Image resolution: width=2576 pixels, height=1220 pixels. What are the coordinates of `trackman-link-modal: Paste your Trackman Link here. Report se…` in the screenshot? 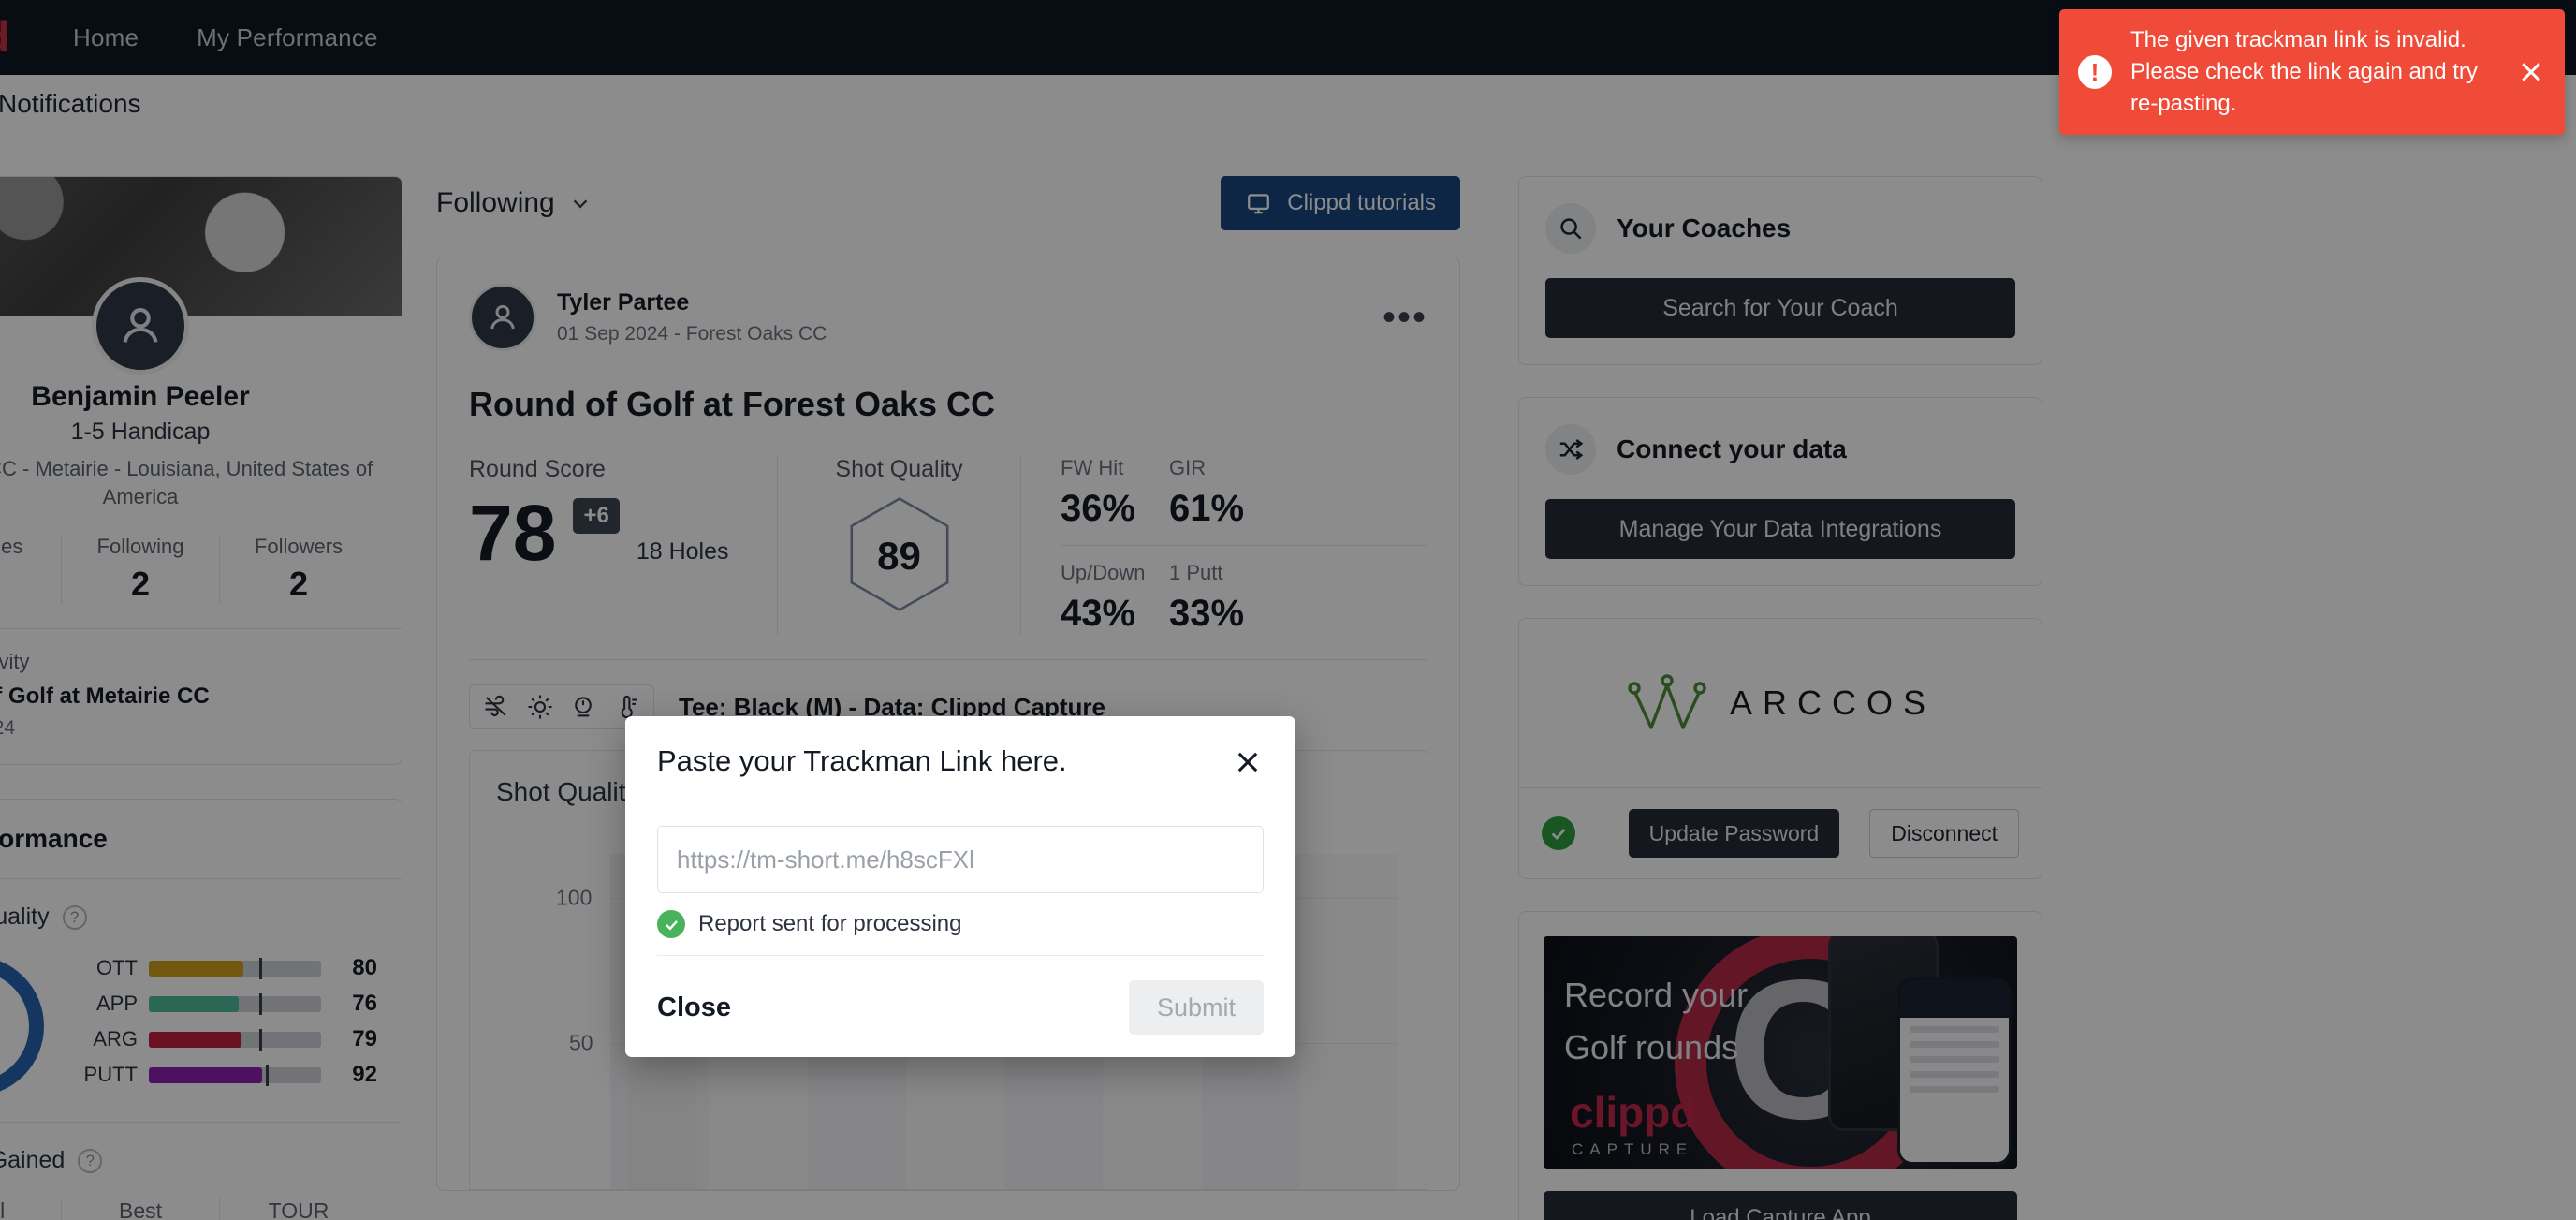 It's located at (960, 886).